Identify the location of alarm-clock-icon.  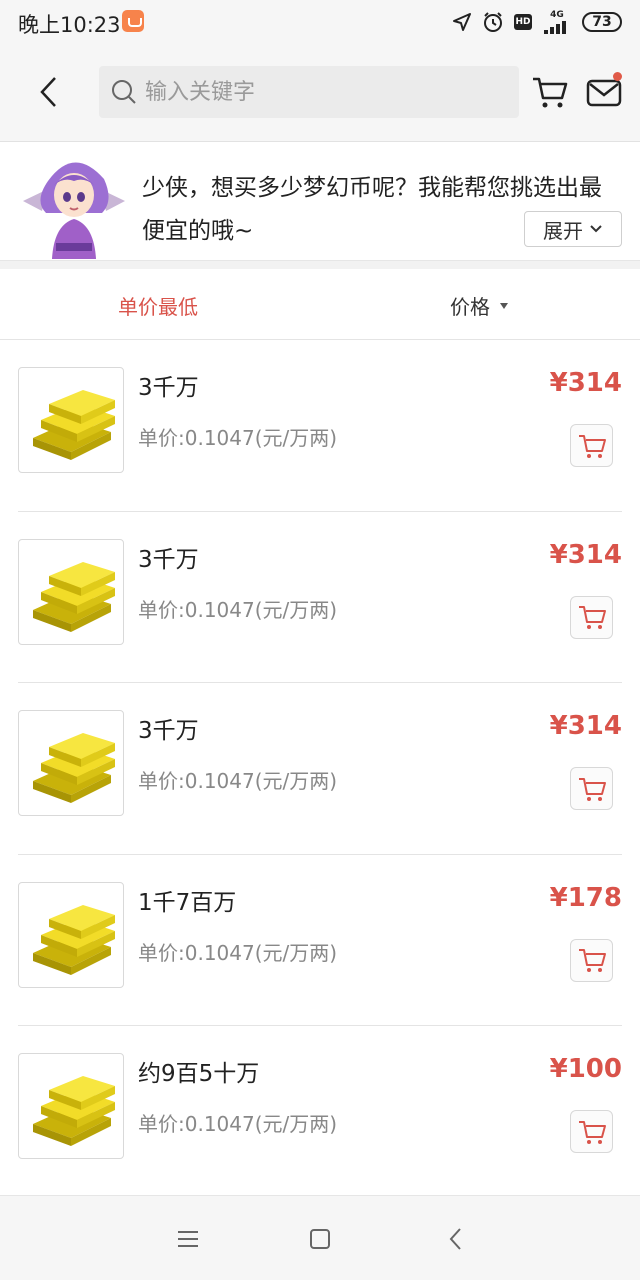
(493, 22).